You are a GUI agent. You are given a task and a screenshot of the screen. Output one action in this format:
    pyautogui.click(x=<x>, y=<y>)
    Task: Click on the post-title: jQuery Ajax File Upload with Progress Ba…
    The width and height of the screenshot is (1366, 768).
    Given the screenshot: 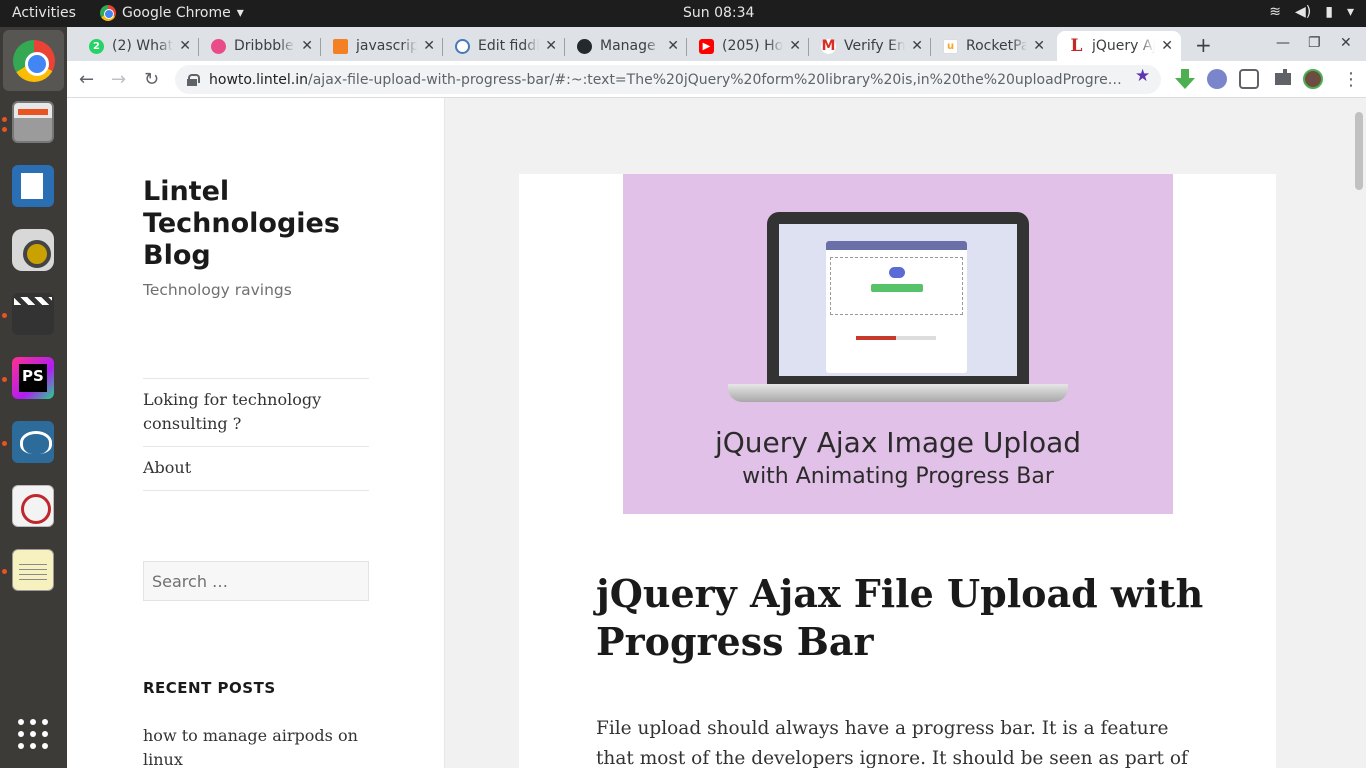 What is the action you would take?
    pyautogui.click(x=900, y=617)
    